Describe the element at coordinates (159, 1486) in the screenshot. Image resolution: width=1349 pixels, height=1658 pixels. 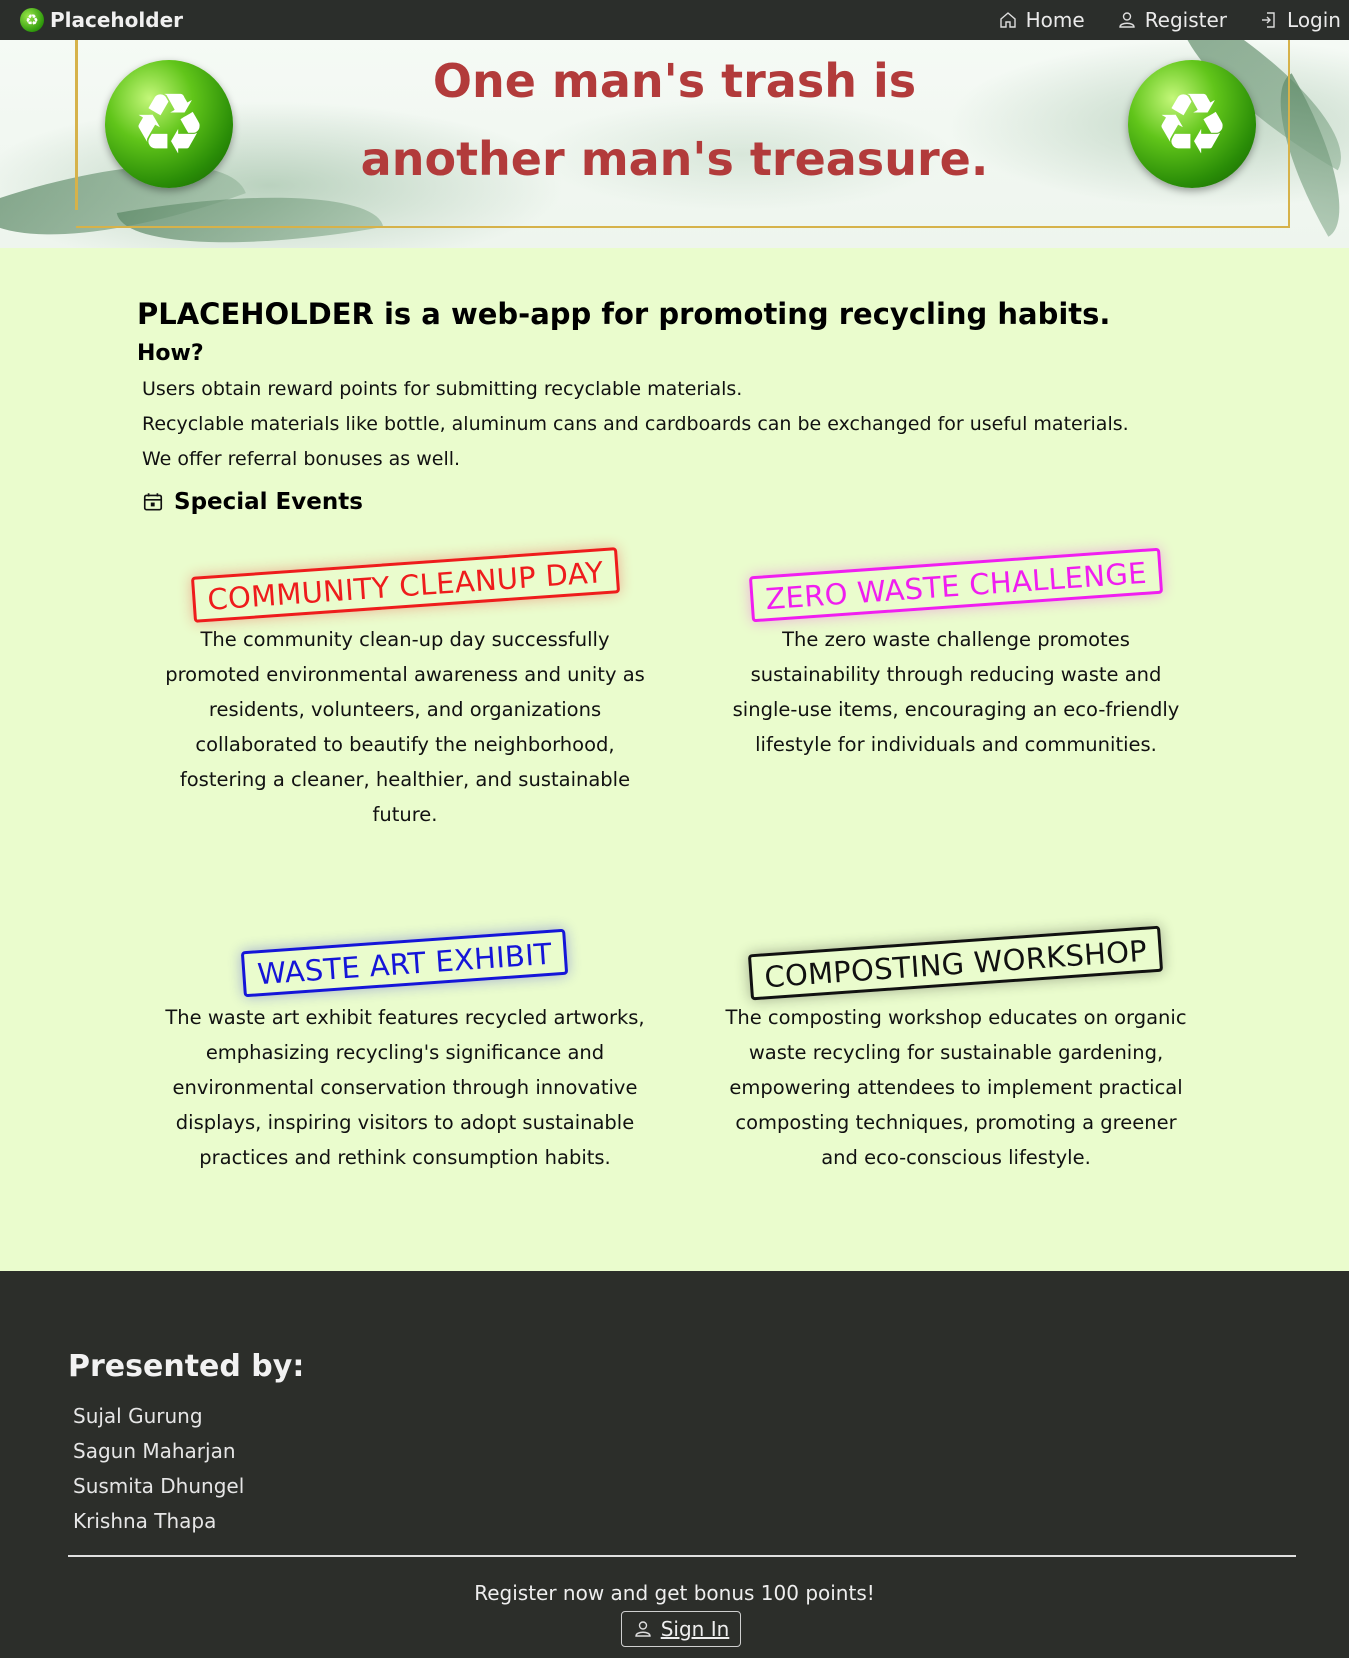
I see `member-name: Susmita Dhungel` at that location.